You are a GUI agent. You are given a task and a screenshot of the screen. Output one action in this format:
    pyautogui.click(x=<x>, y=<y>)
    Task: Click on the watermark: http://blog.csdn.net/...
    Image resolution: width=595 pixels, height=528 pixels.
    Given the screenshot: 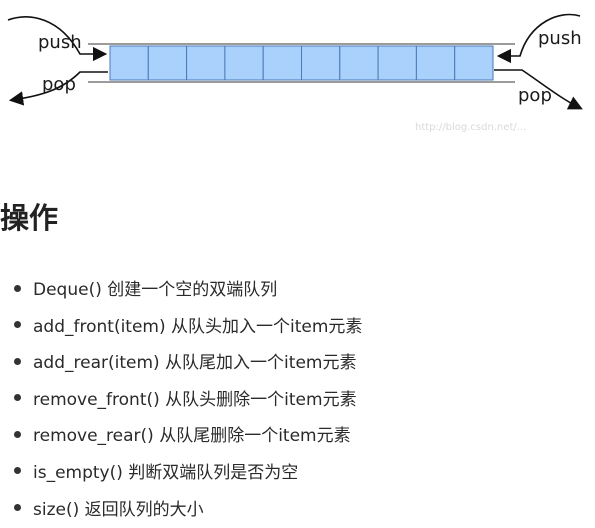 What is the action you would take?
    pyautogui.click(x=470, y=127)
    